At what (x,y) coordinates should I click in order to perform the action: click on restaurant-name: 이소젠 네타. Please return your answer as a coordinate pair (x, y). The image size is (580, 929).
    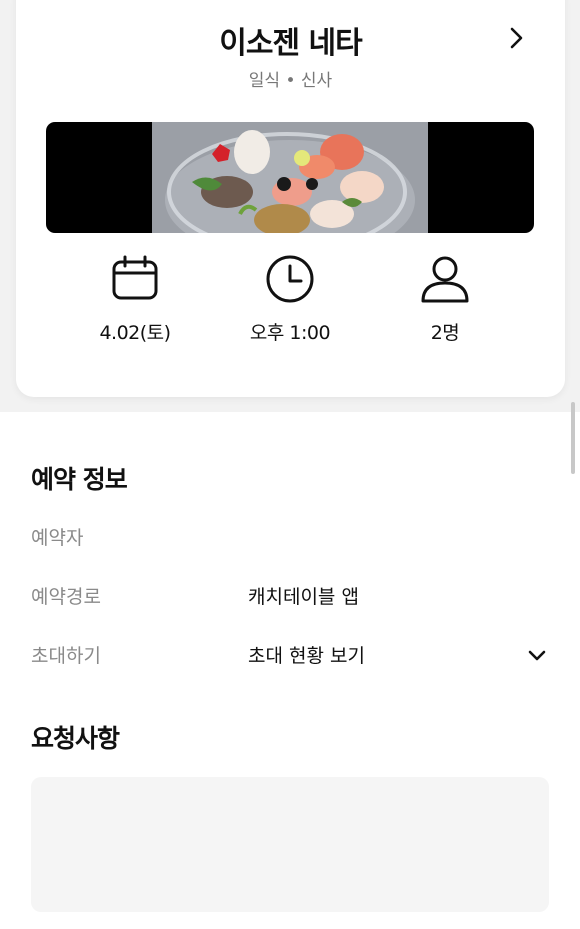
    Looking at the image, I should click on (290, 40).